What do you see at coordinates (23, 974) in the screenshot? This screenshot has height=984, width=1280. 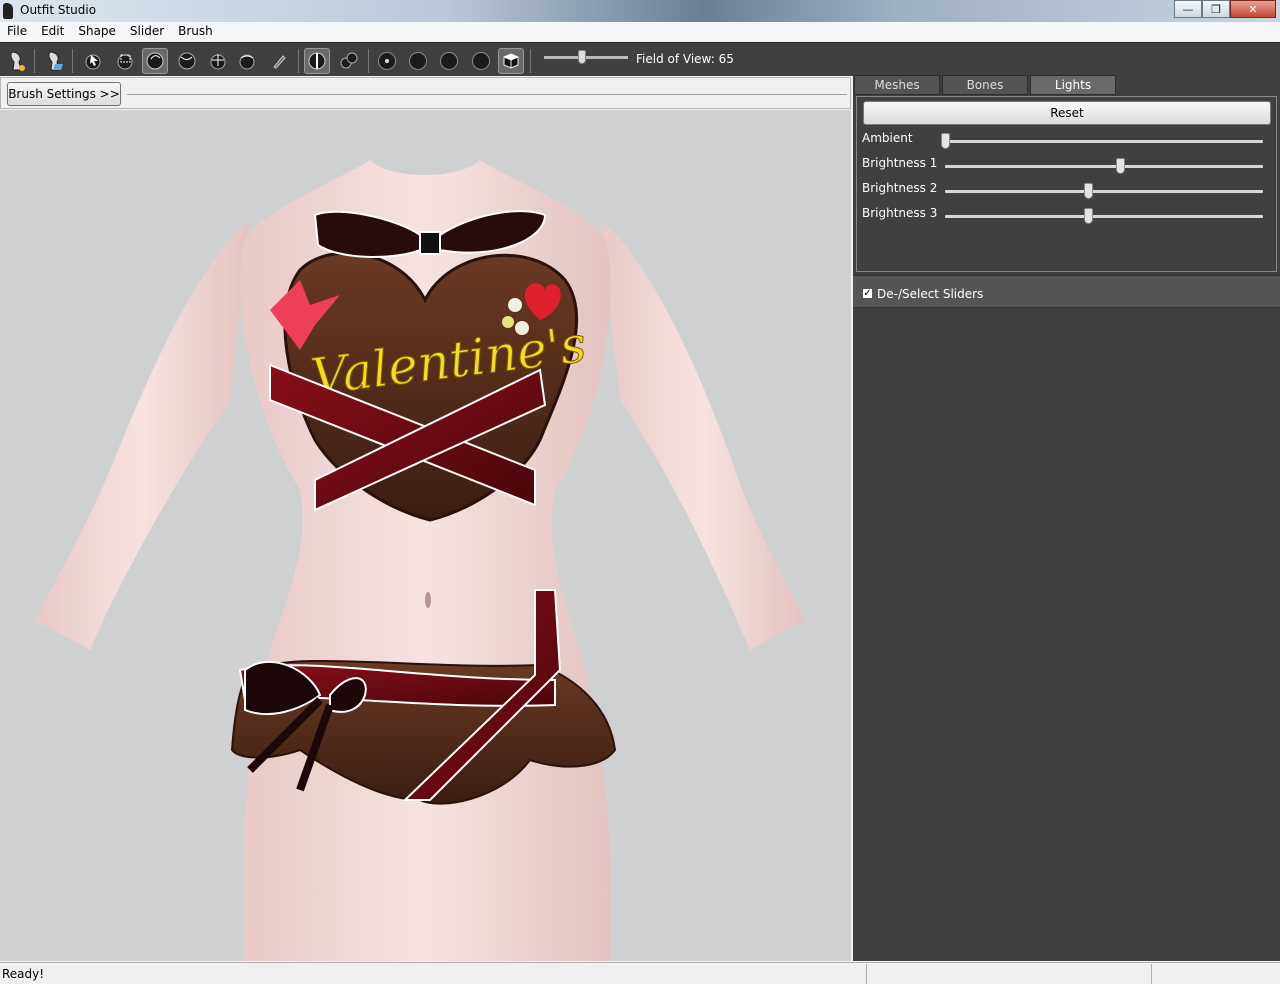 I see `status-text: Ready!` at bounding box center [23, 974].